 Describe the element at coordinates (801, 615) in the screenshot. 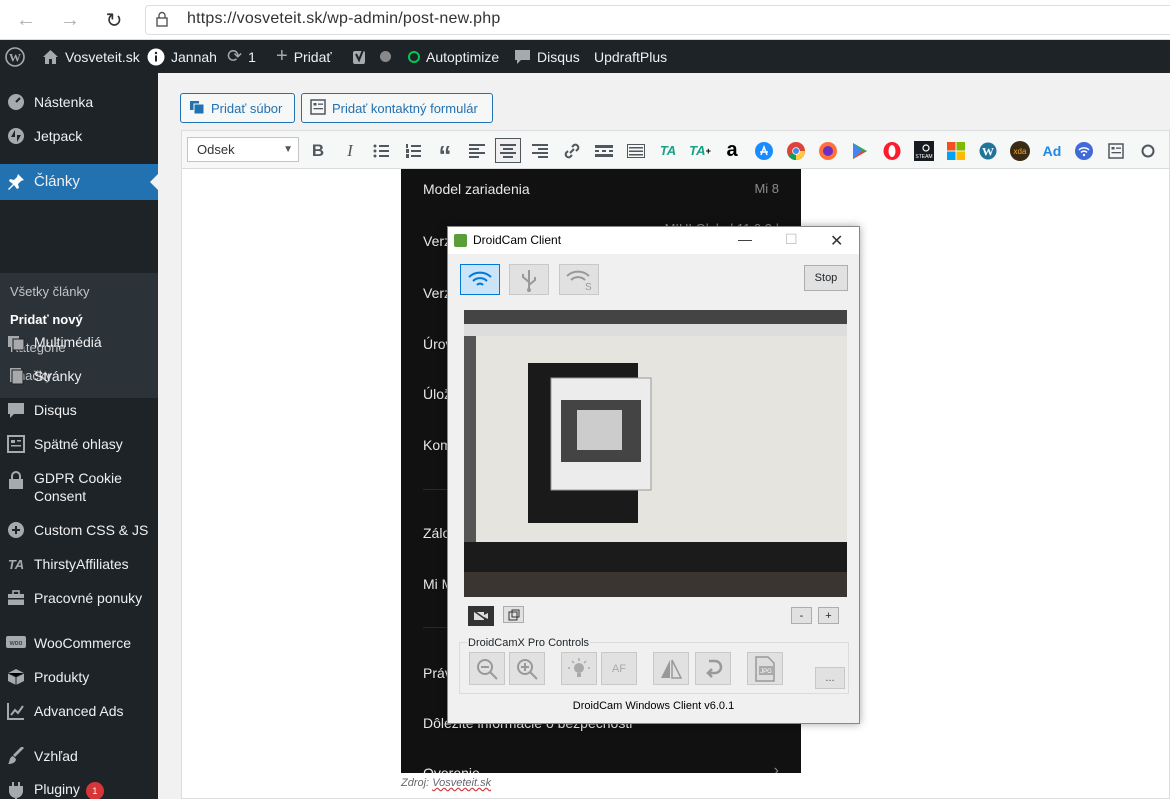

I see `zoom-minus-button: -` at that location.